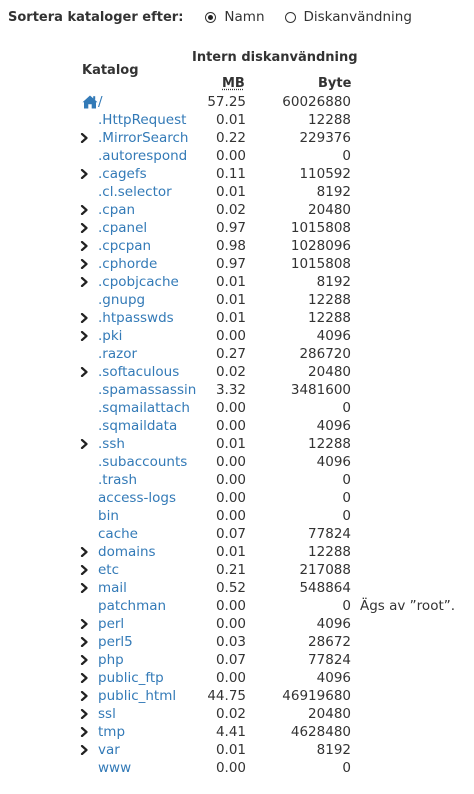 The height and width of the screenshot is (794, 474). I want to click on directory-row: access-logs 0.00 0, so click(237, 498).